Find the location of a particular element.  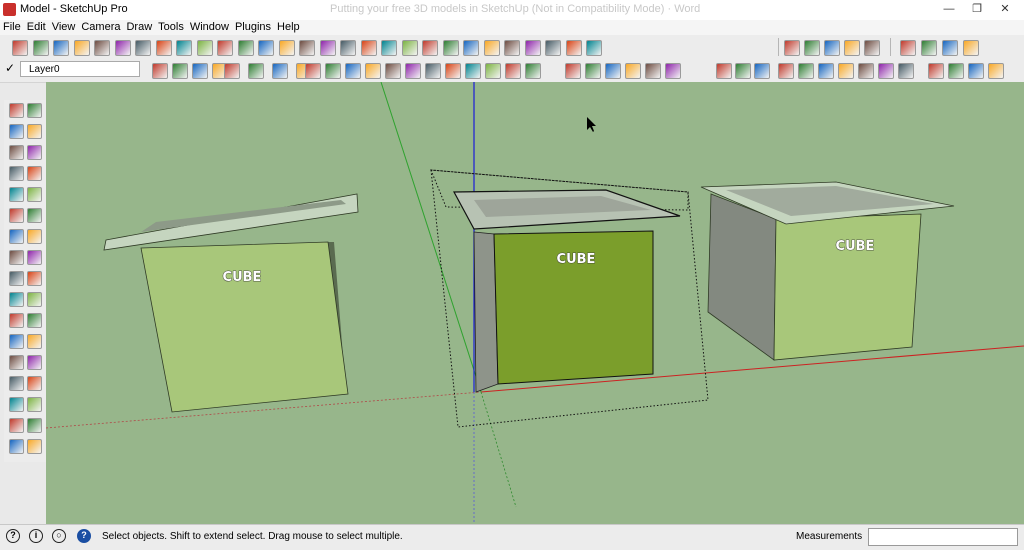

measurements-input is located at coordinates (943, 537).